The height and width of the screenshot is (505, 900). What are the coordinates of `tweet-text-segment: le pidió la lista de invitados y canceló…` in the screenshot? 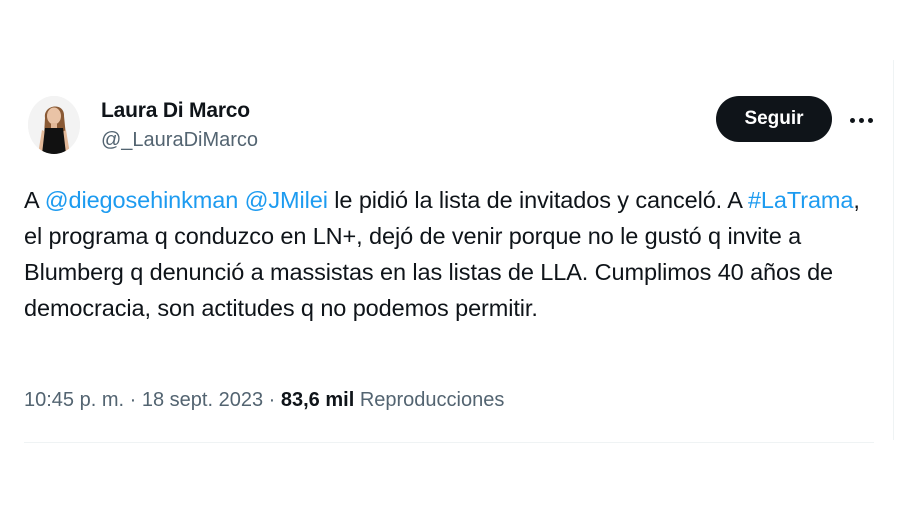 It's located at (537, 200).